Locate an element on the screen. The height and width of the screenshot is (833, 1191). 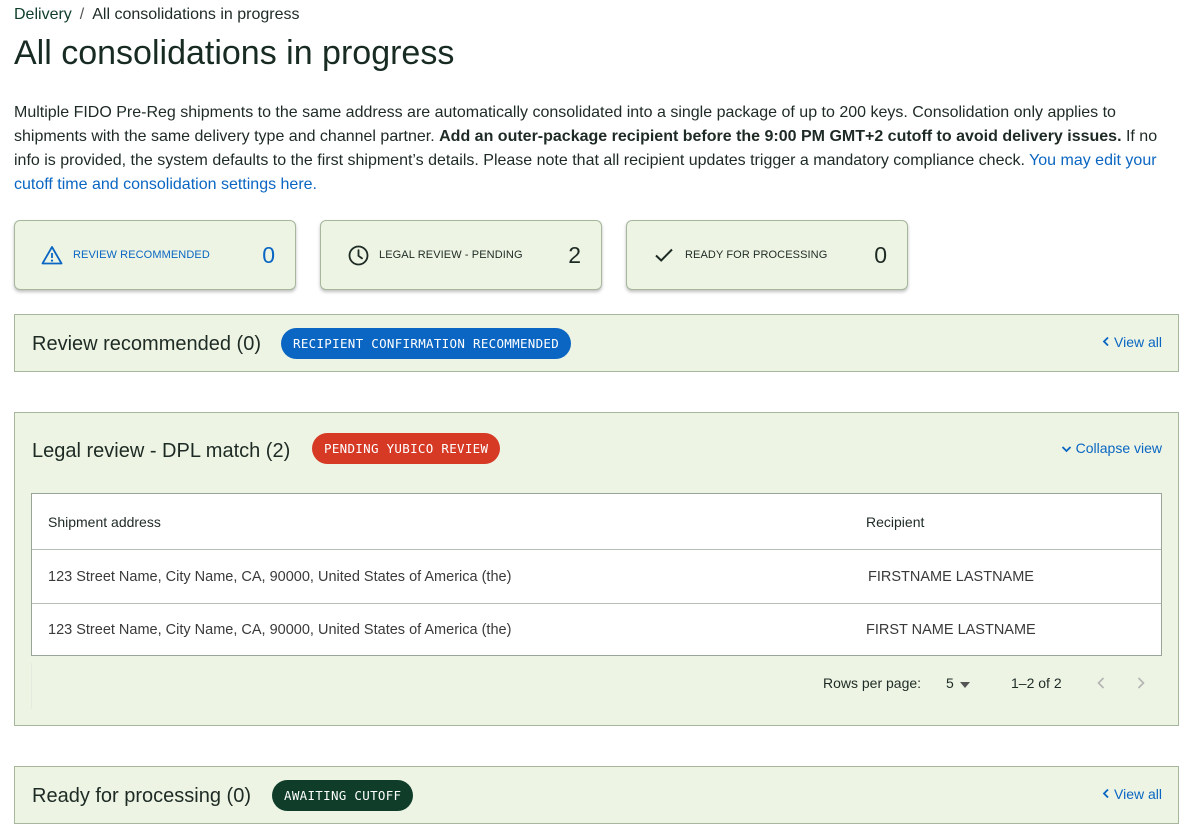
recipient-cell: FIRSTNAME LASTNAME is located at coordinates (951, 576).